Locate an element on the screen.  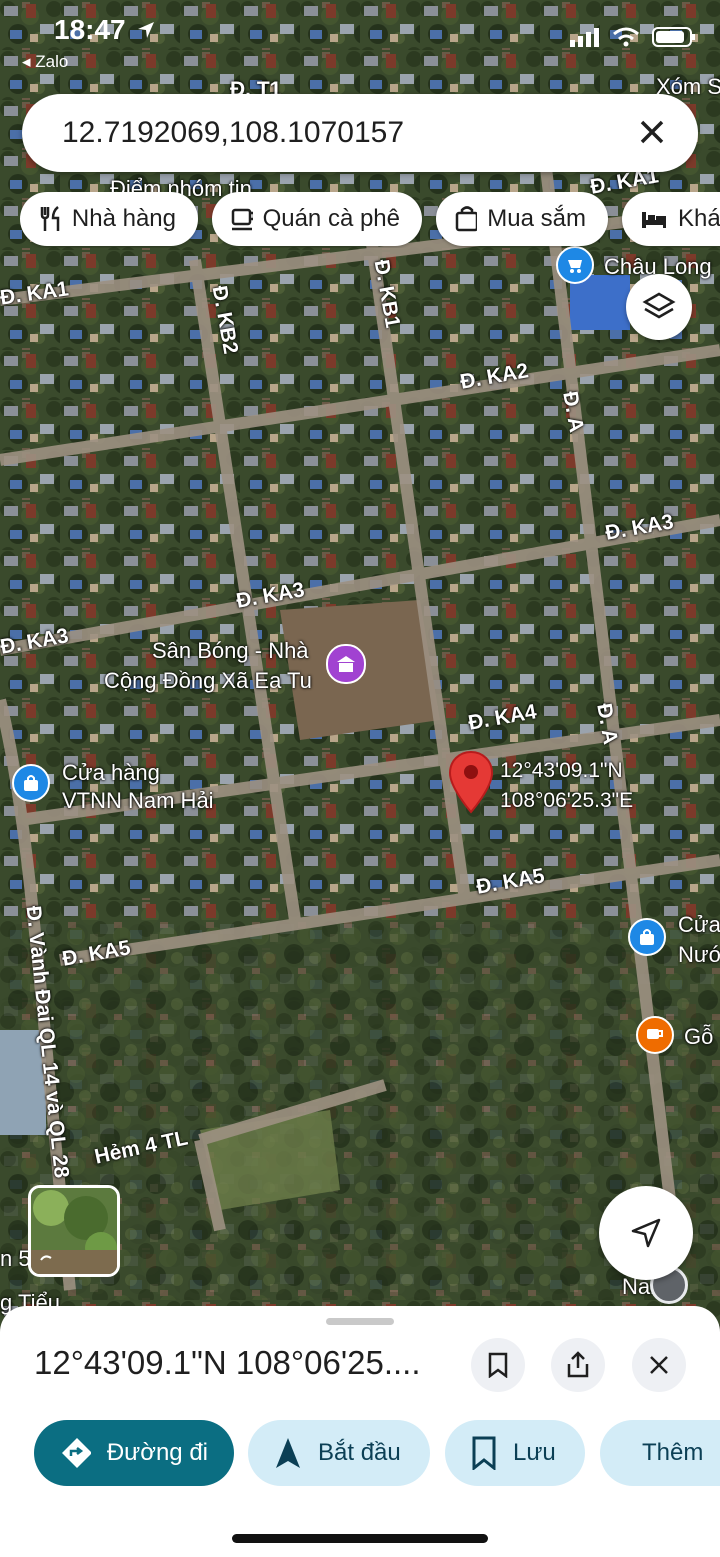
place-label: Nướ is located at coordinates (699, 954).